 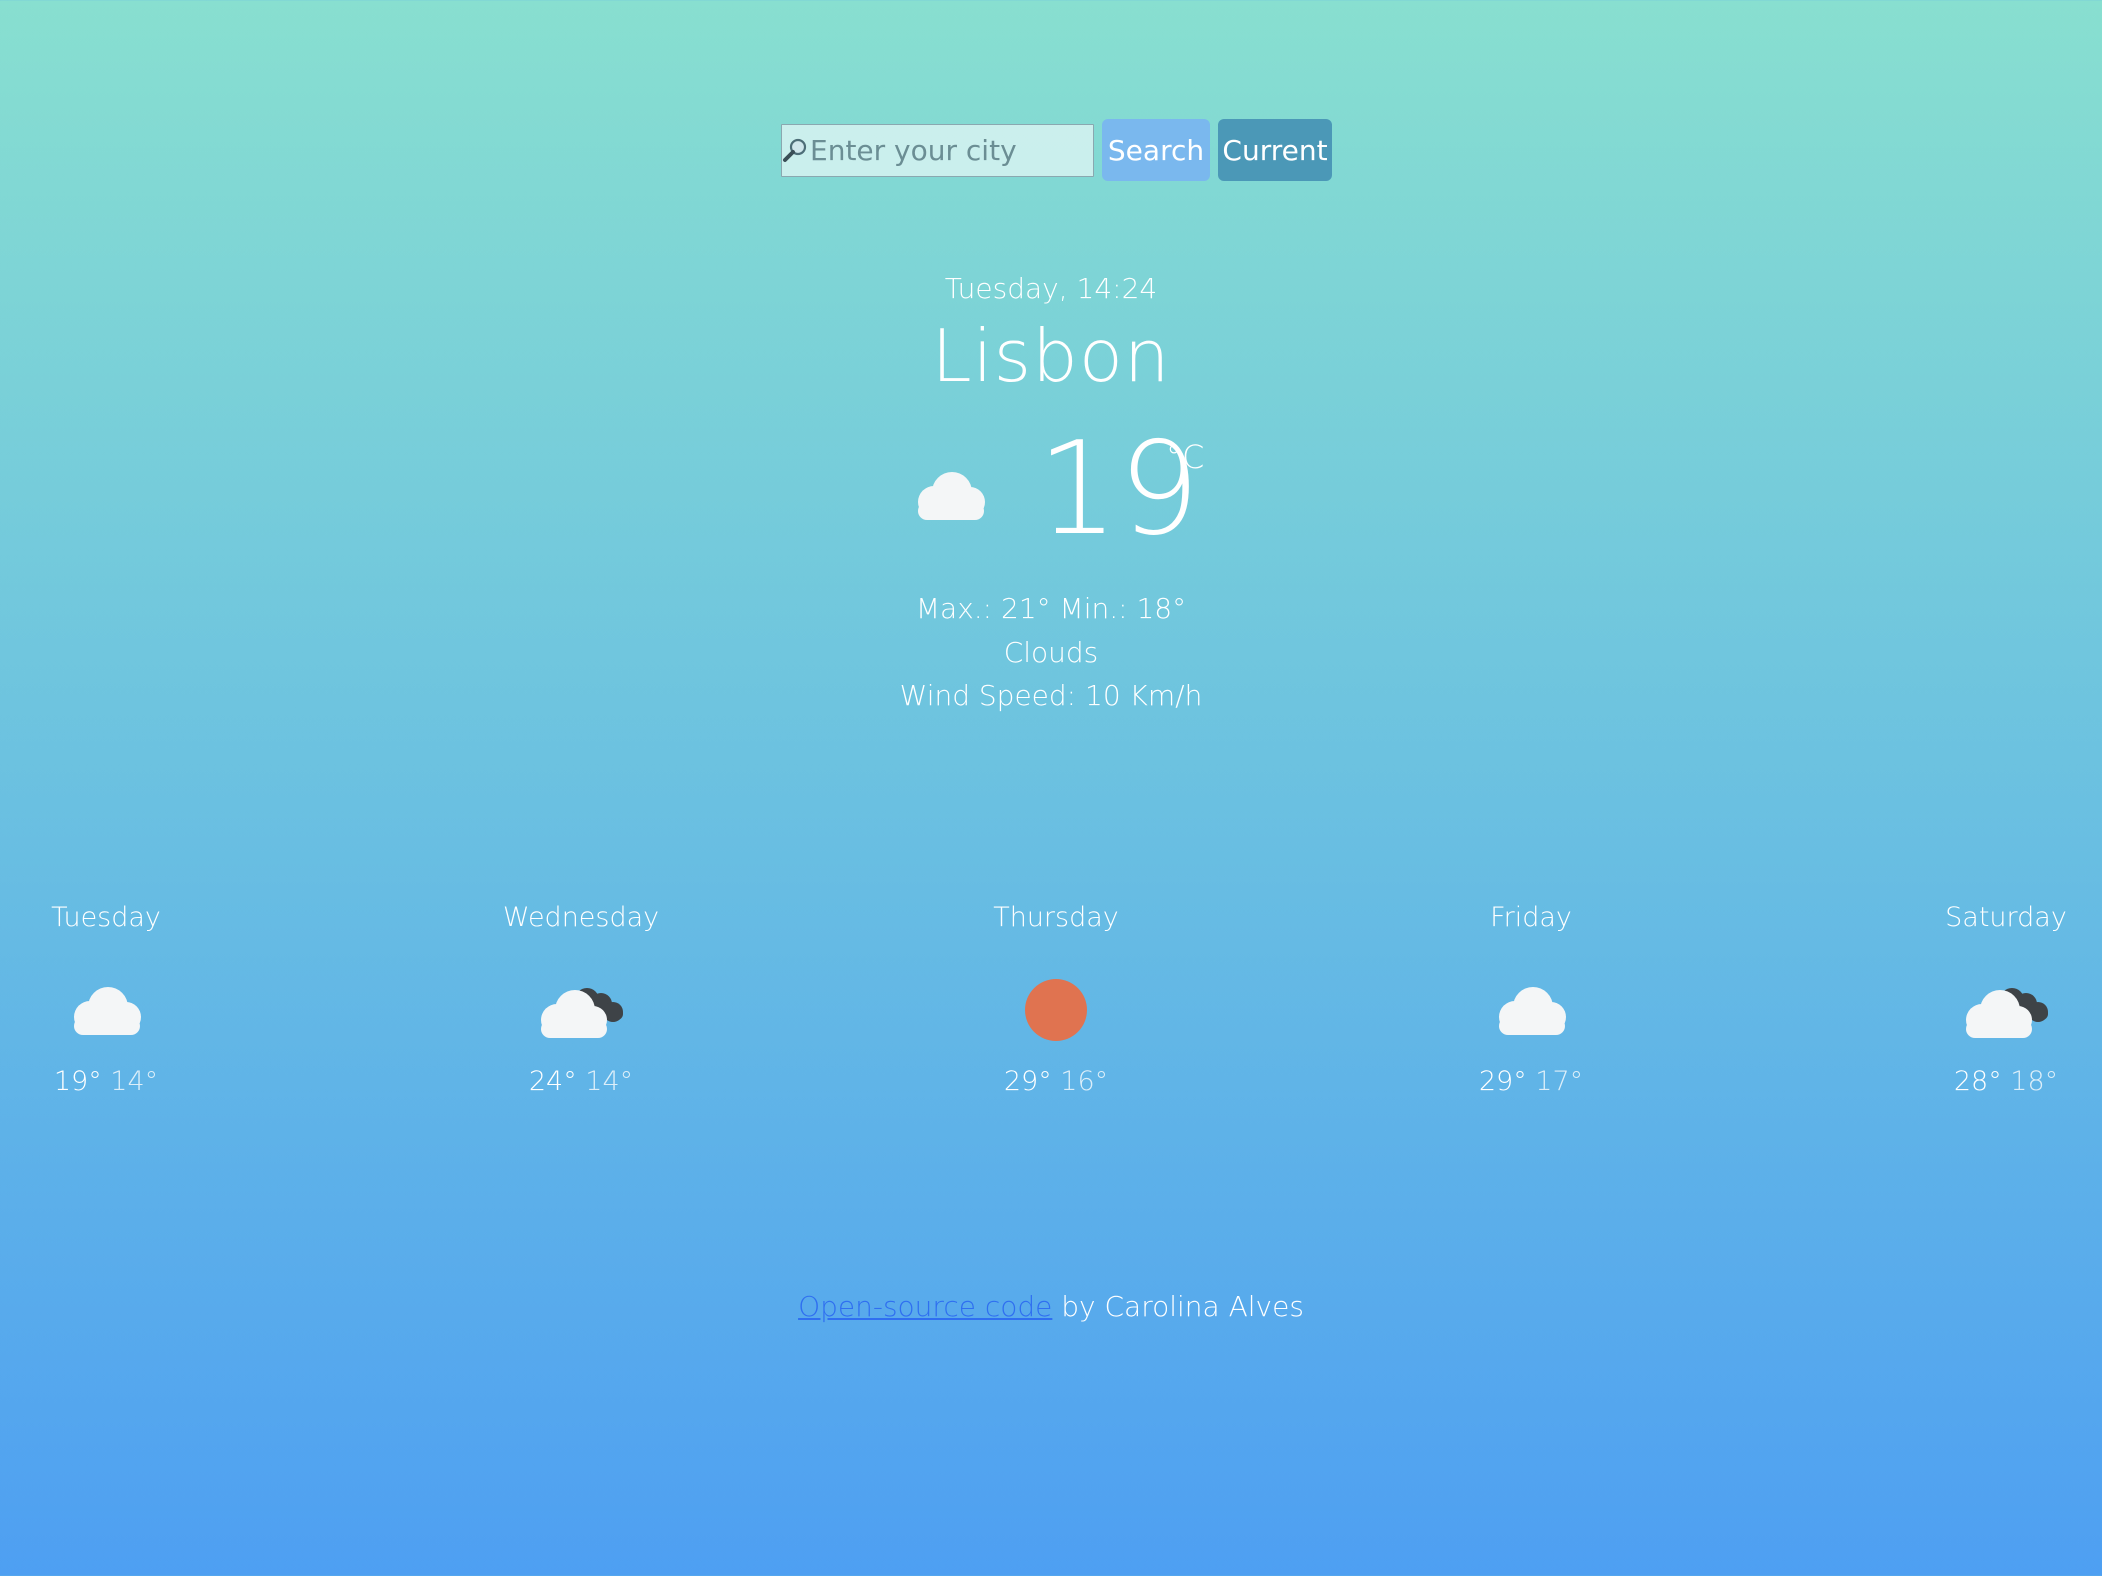 I want to click on forecast-day: Thursday 29° 16°, so click(x=1056, y=999).